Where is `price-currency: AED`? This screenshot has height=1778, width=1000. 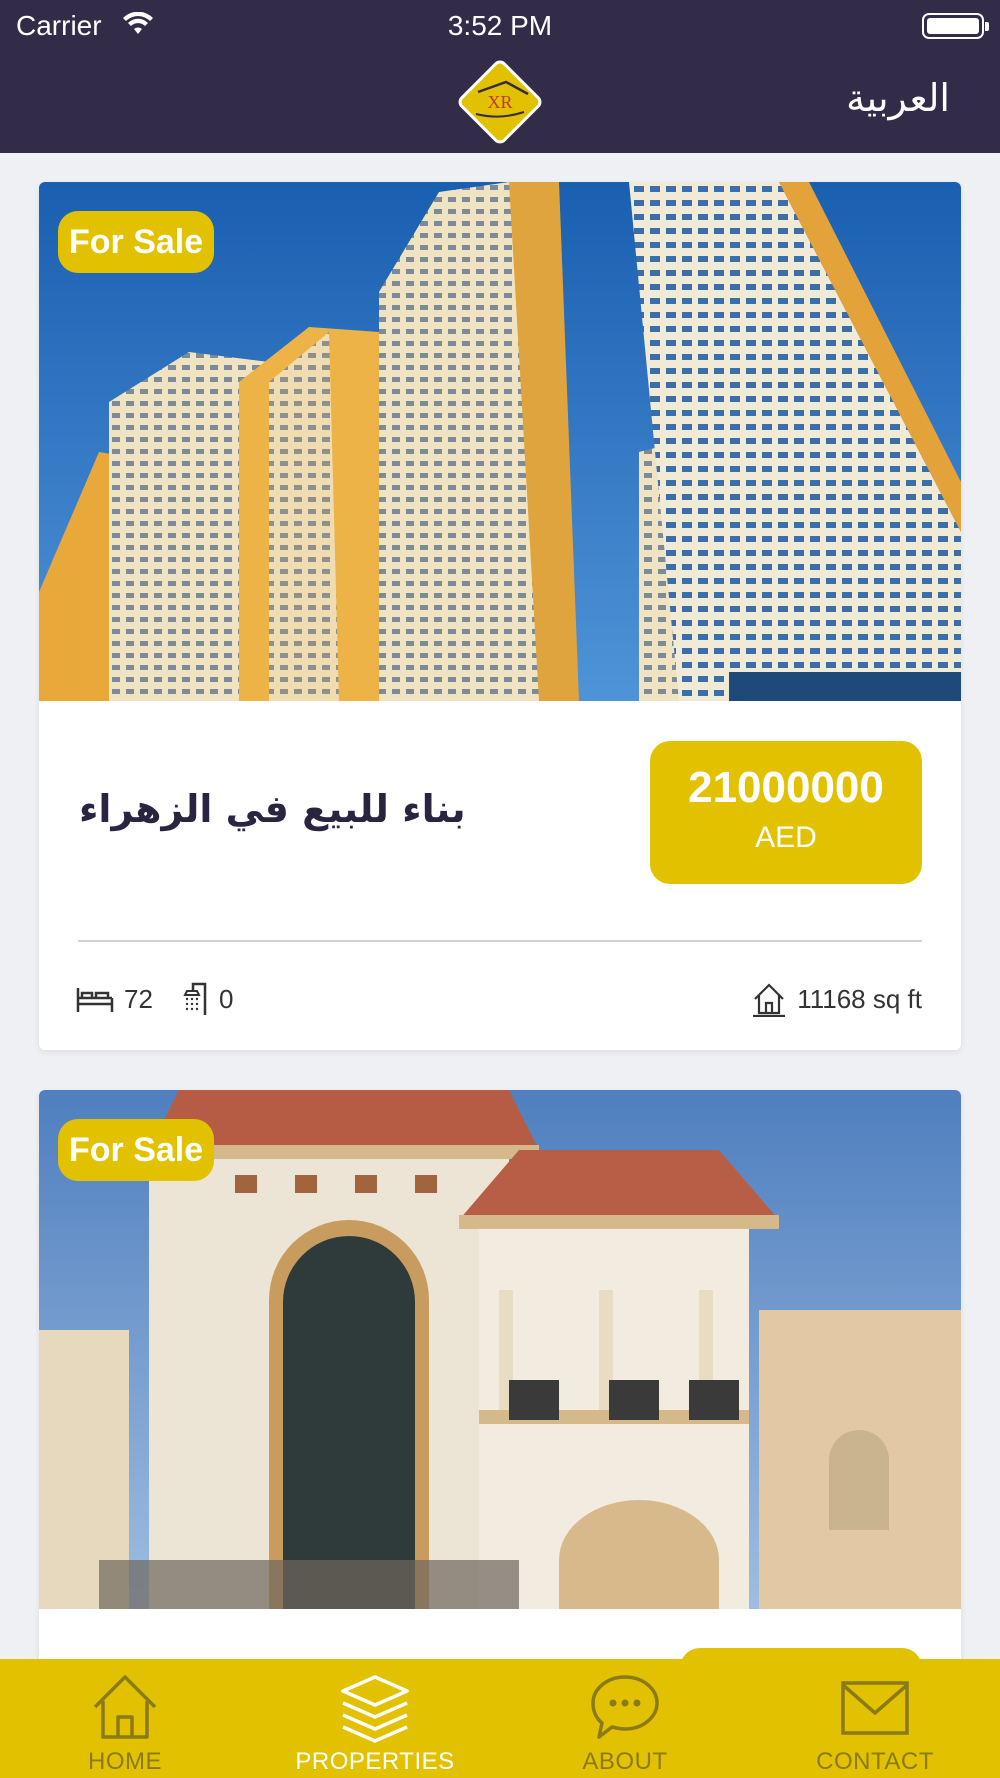
price-currency: AED is located at coordinates (786, 837).